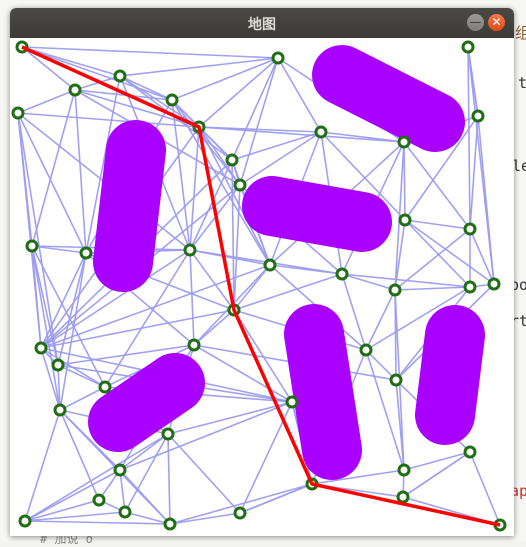 Image resolution: width=526 pixels, height=547 pixels. What do you see at coordinates (496, 22) in the screenshot?
I see `close-icon: ✕` at bounding box center [496, 22].